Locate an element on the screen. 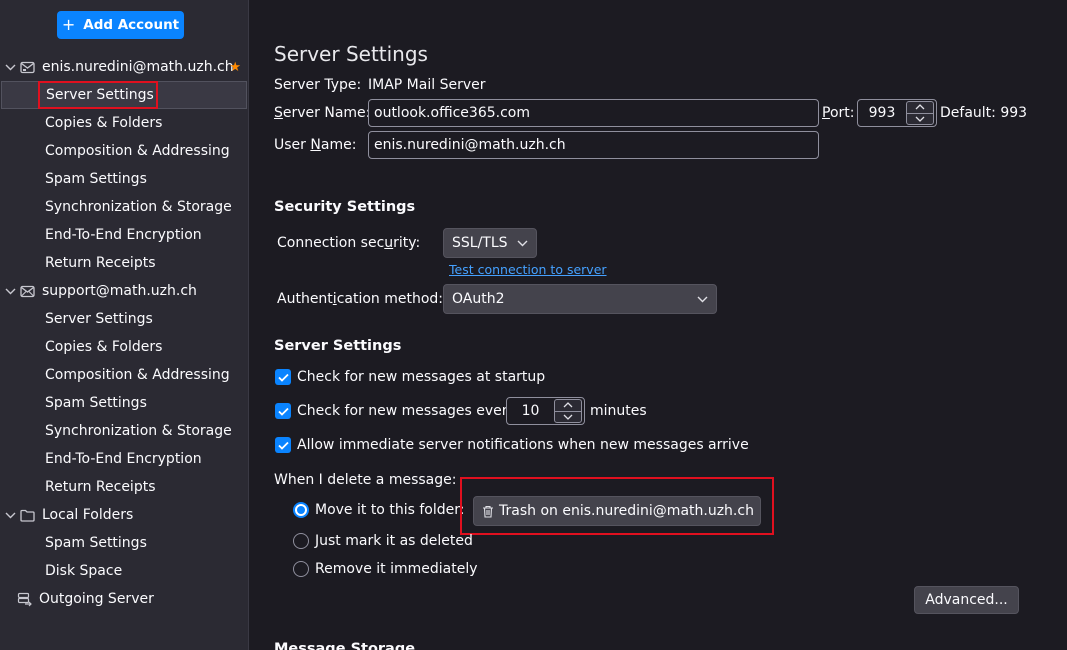  trash-icon is located at coordinates (488, 511).